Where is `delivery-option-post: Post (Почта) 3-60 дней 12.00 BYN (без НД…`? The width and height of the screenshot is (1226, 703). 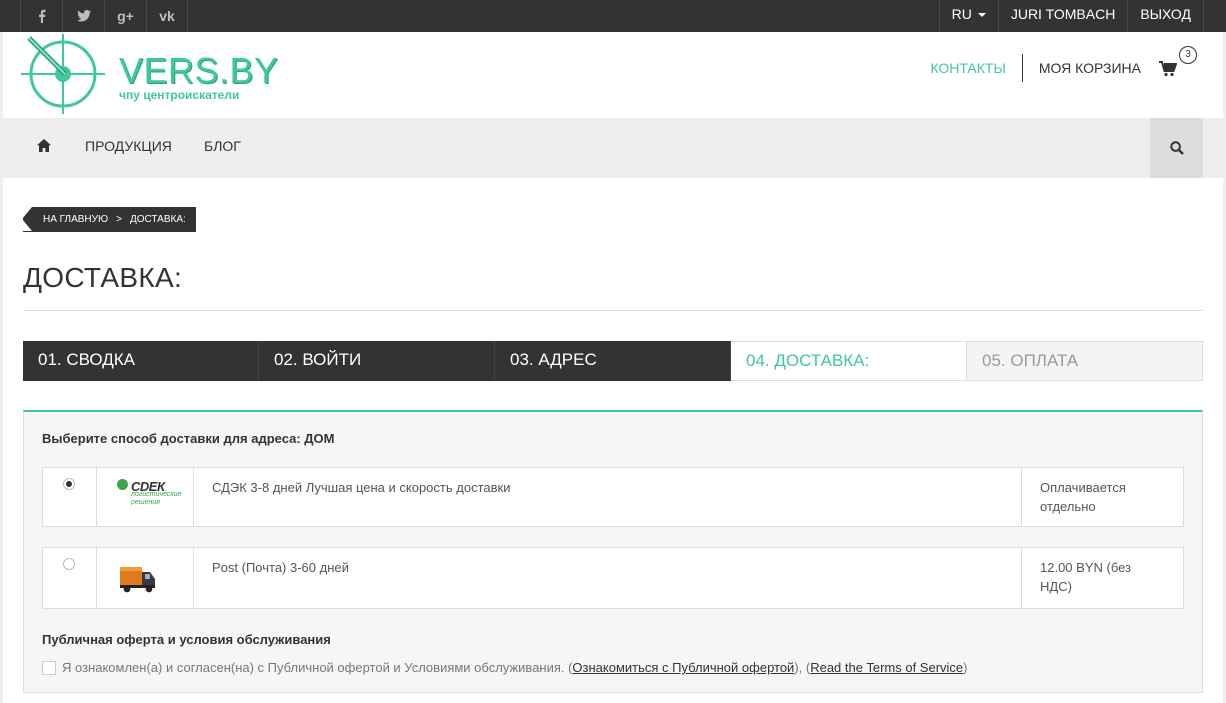 delivery-option-post: Post (Почта) 3-60 дней 12.00 BYN (без НД… is located at coordinates (613, 578).